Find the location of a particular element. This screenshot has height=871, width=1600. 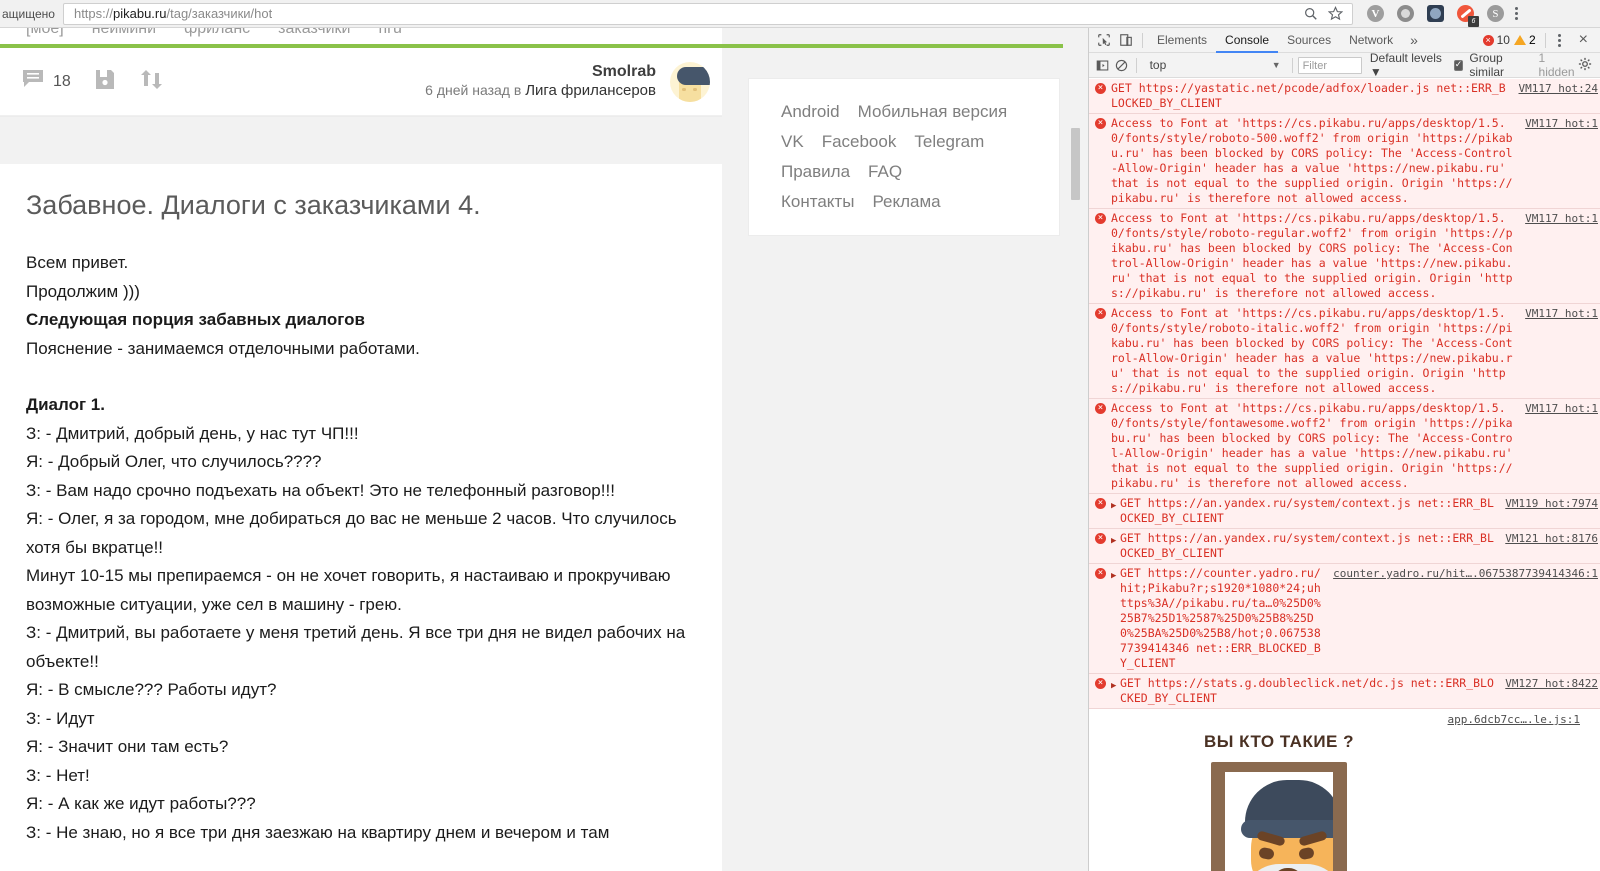

console-source-link: VM119 hot:7974 is located at coordinates (1549, 511).